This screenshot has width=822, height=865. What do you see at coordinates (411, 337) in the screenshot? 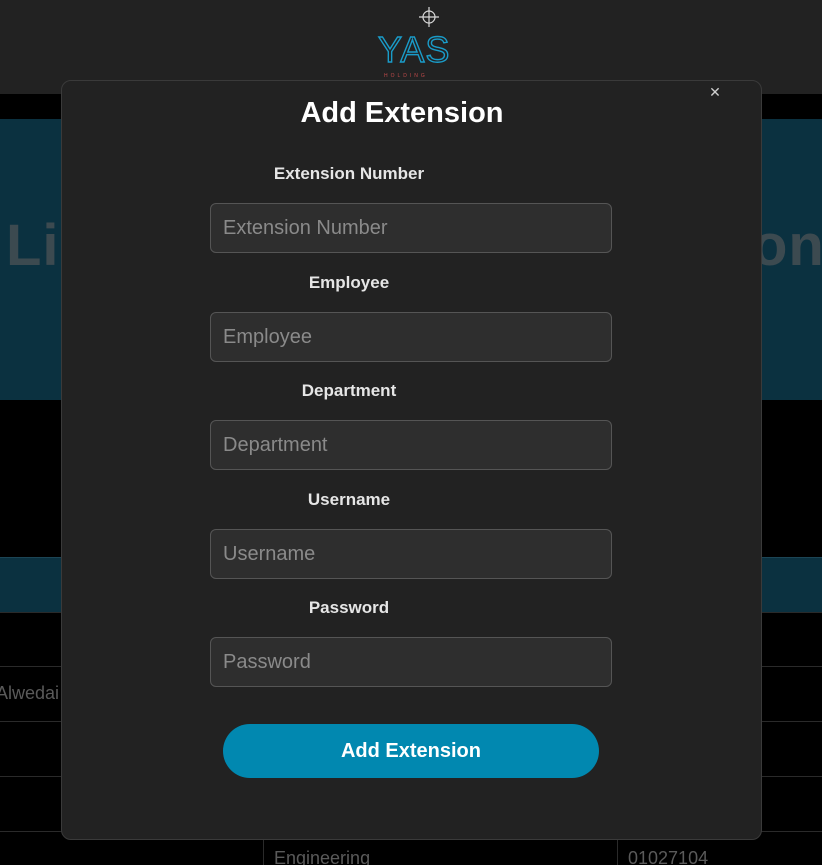
I see `employee-input` at bounding box center [411, 337].